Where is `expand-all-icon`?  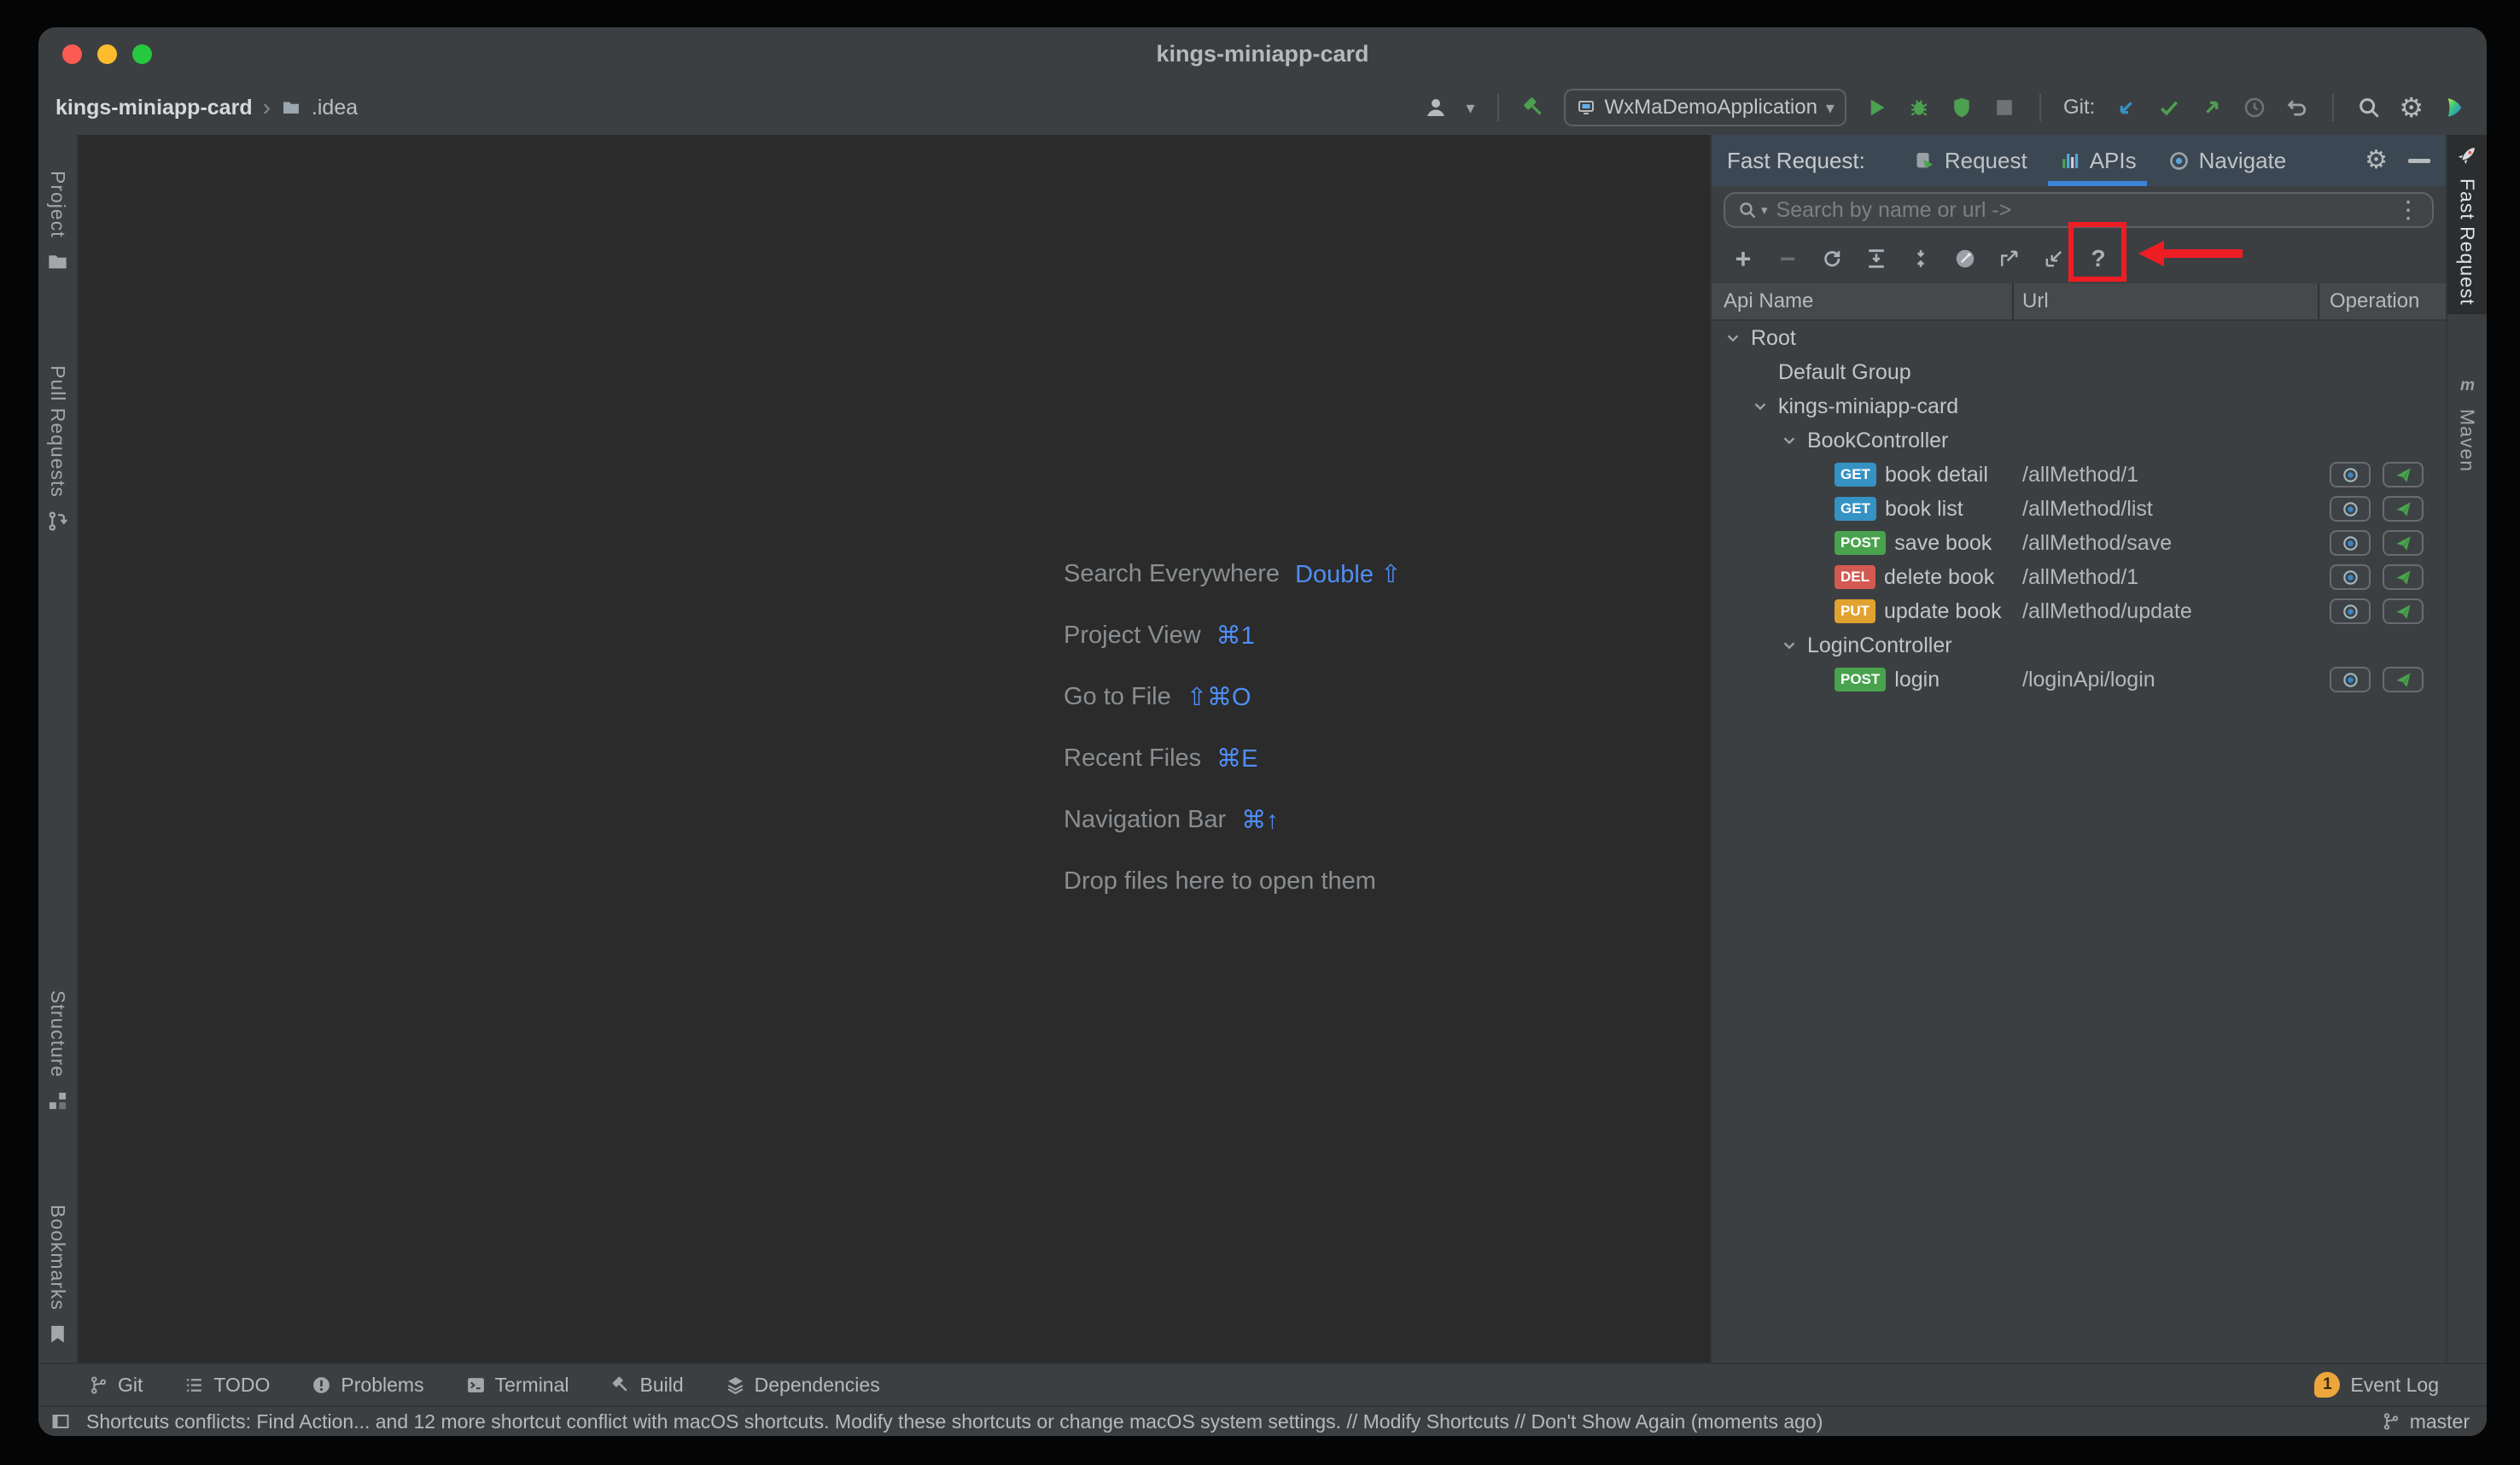
expand-all-icon is located at coordinates (1876, 258).